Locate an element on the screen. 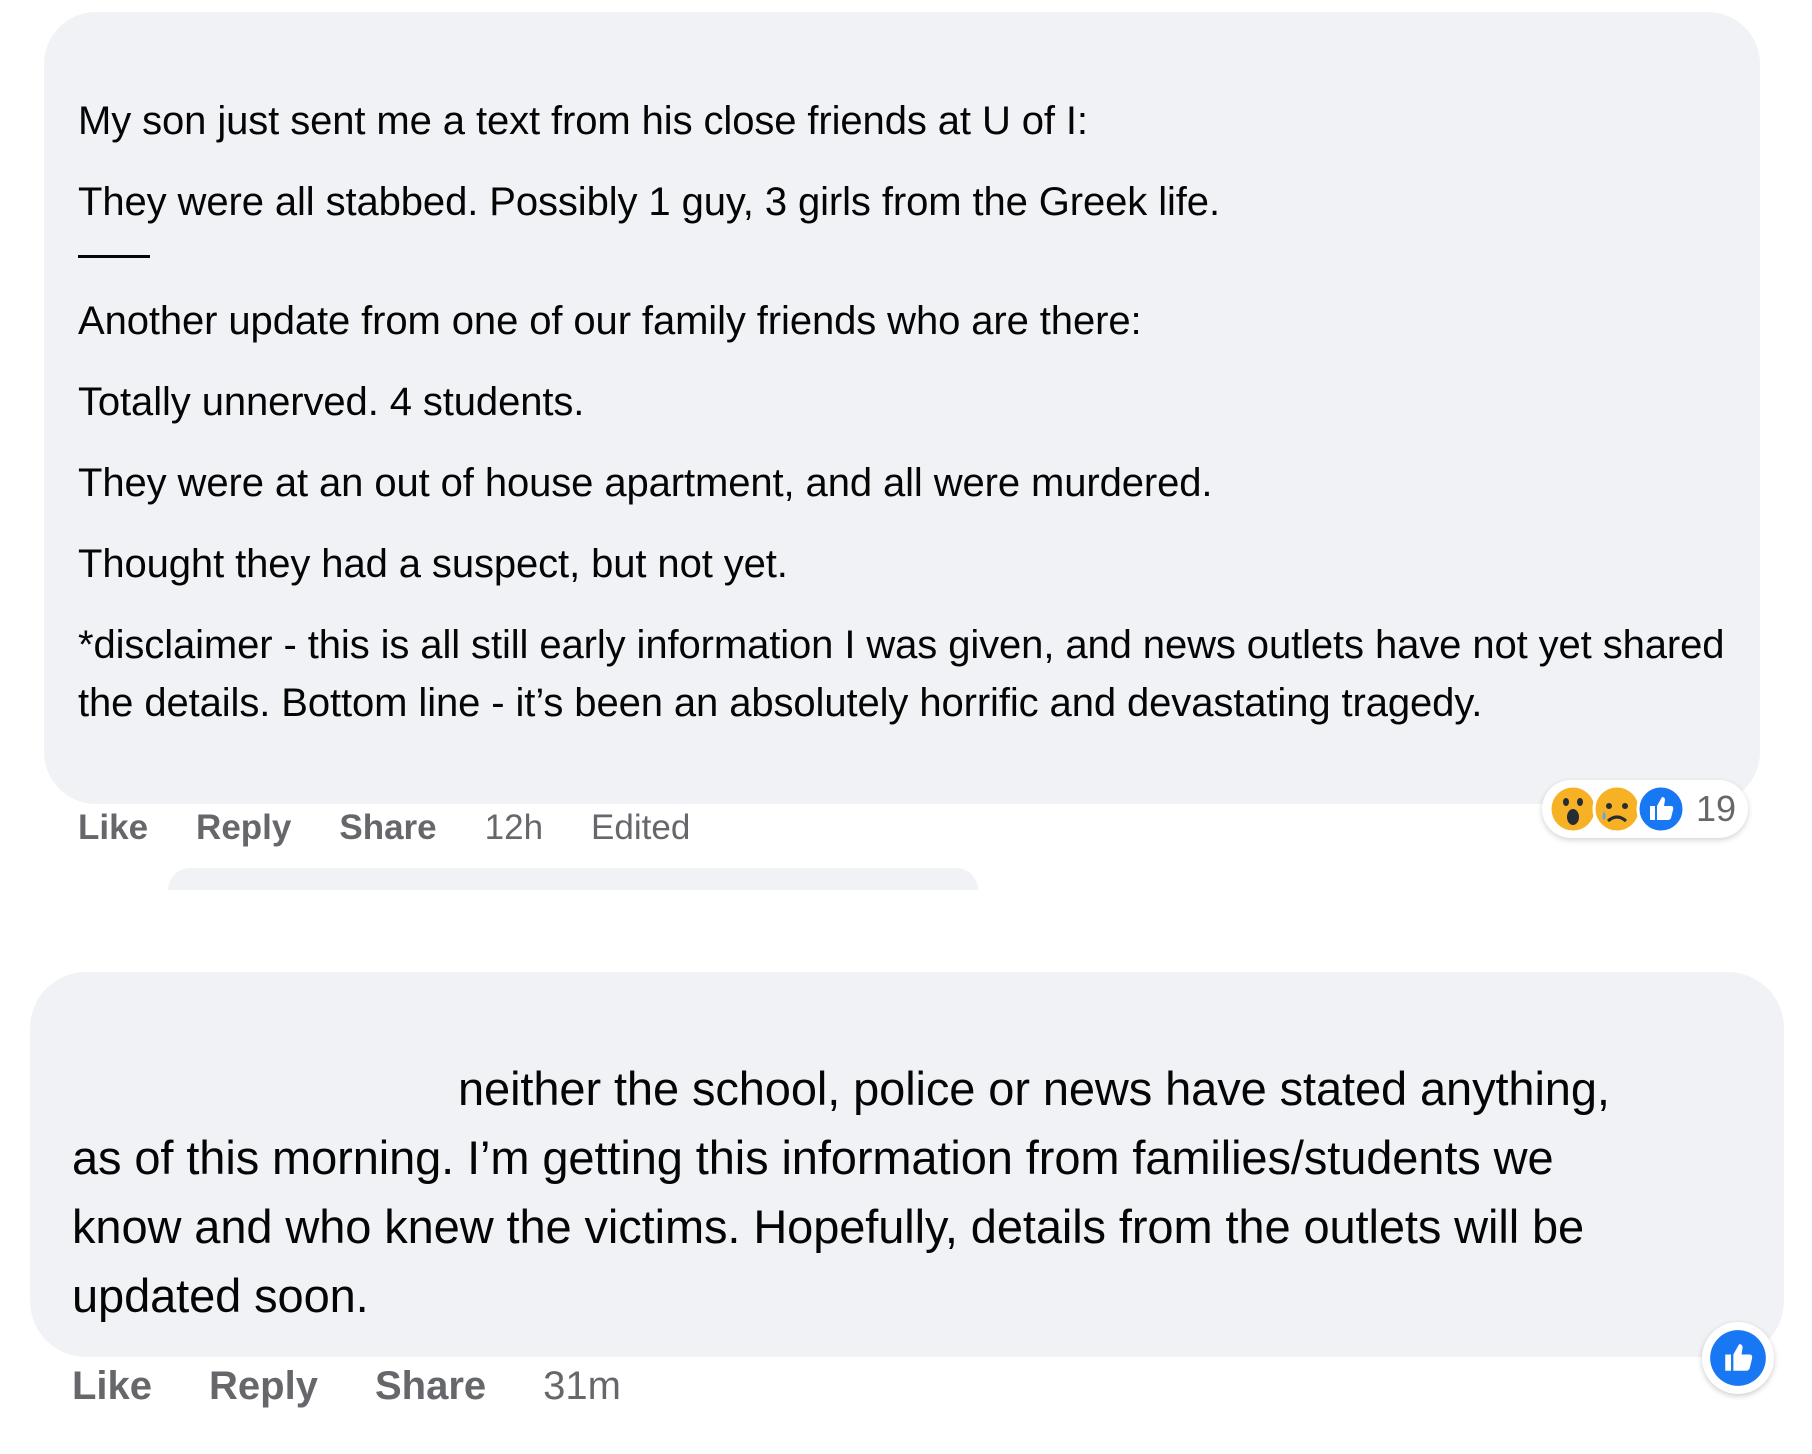  edited-label: Edited is located at coordinates (640, 828).